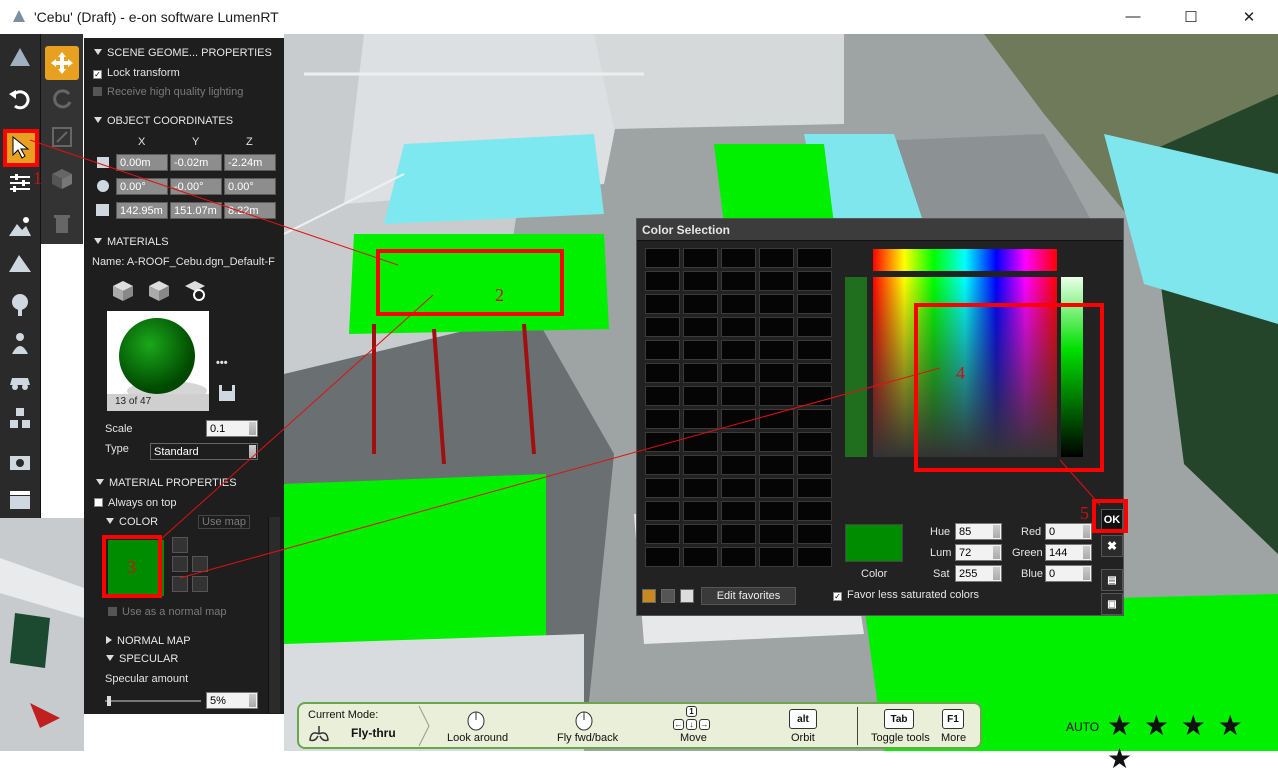 This screenshot has width=1278, height=775. What do you see at coordinates (678, 724) in the screenshot?
I see `arrow-key-left: ←` at bounding box center [678, 724].